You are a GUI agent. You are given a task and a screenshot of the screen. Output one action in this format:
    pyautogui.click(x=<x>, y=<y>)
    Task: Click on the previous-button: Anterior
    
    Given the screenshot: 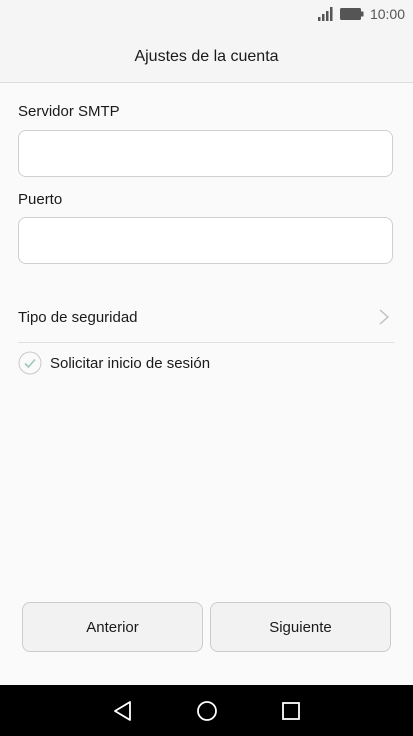 What is the action you would take?
    pyautogui.click(x=112, y=627)
    